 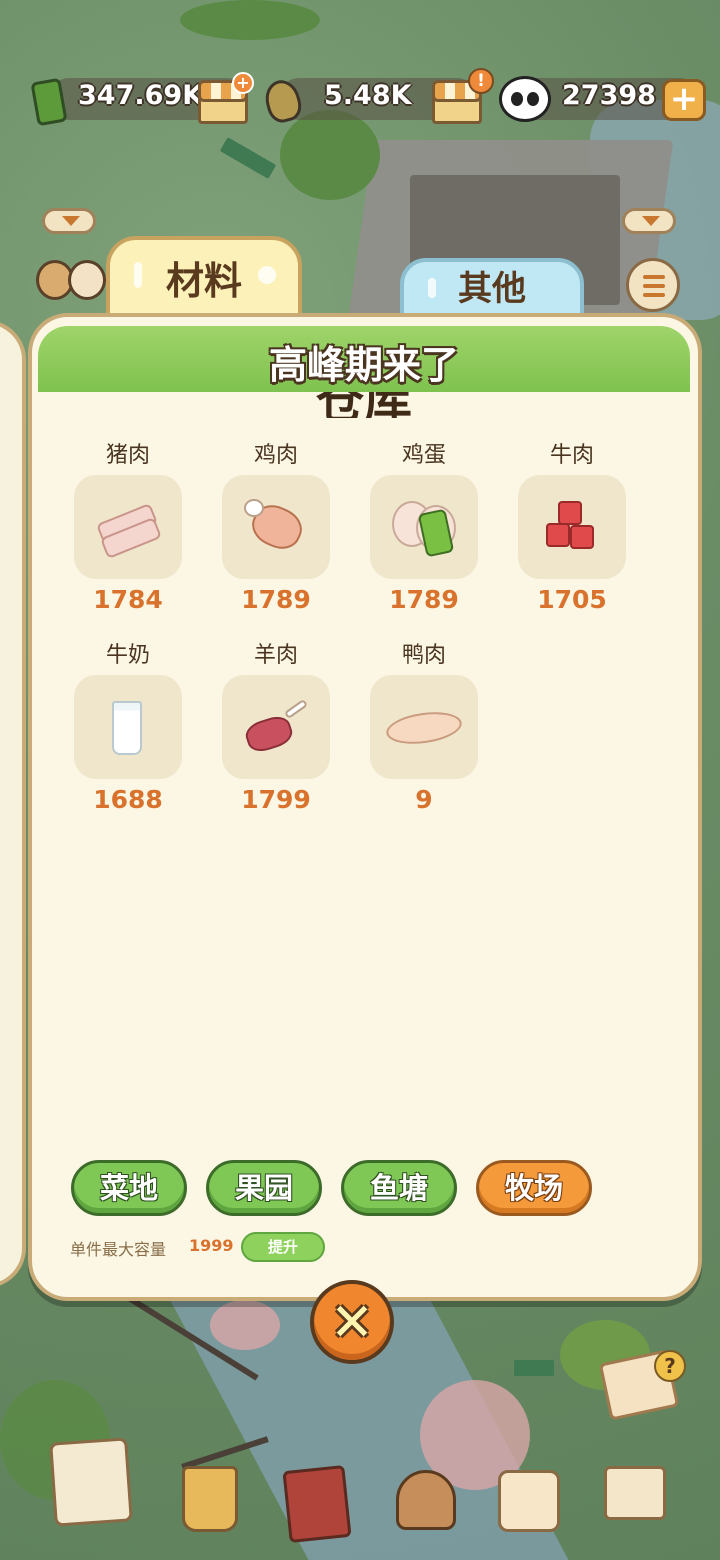 What do you see at coordinates (211, 1245) in the screenshot?
I see `capacity-value: 1999` at bounding box center [211, 1245].